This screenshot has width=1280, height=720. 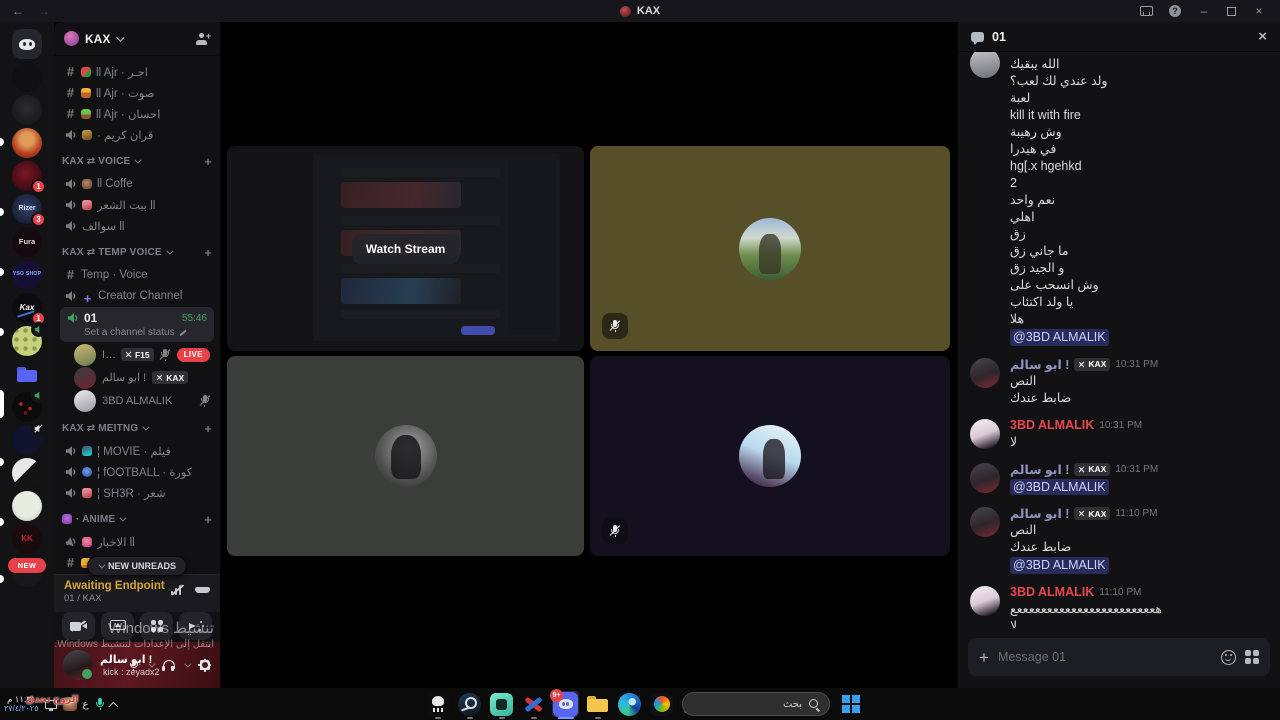 What do you see at coordinates (1204, 11) in the screenshot?
I see `minimize-button: –` at bounding box center [1204, 11].